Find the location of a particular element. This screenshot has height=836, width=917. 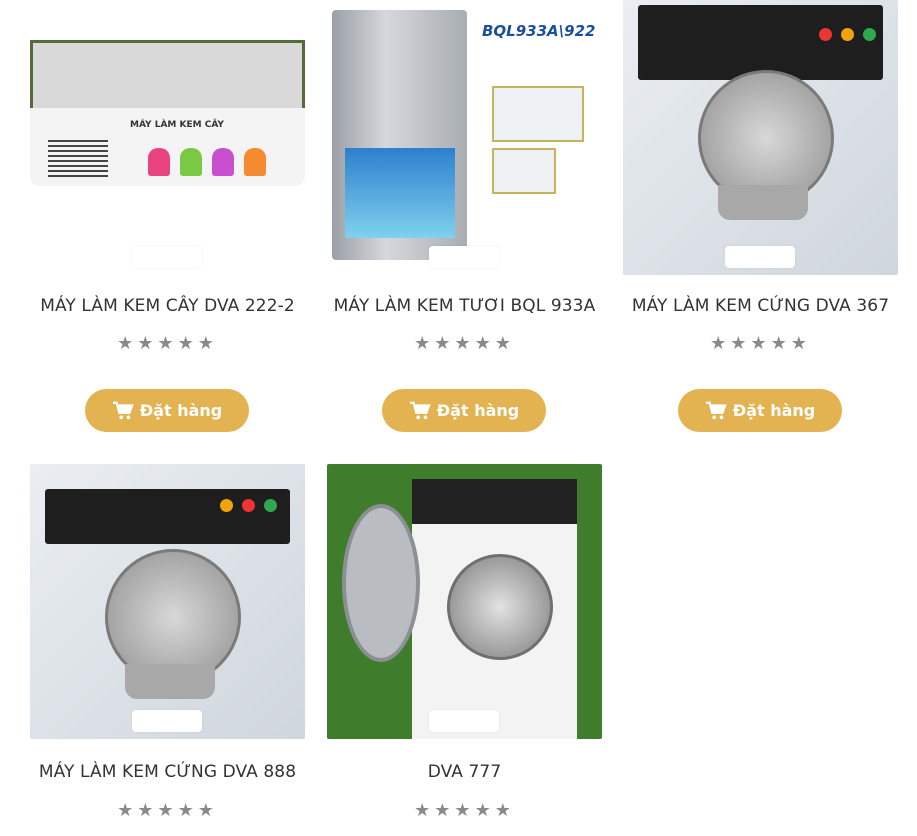

product-image: BQL933A\922 is located at coordinates (464, 137).